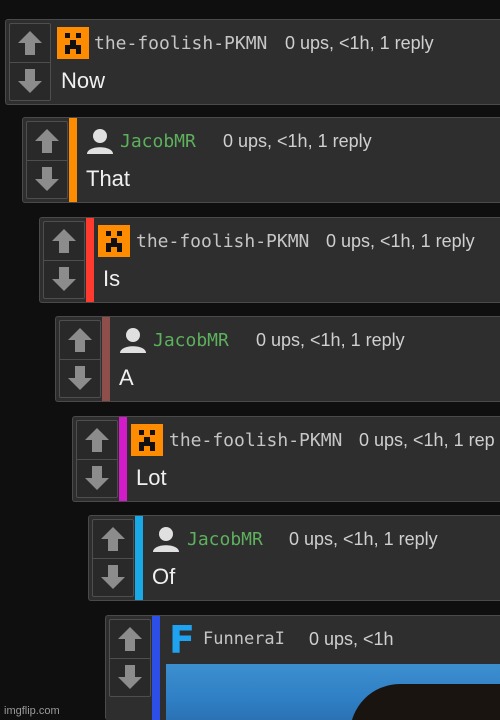  What do you see at coordinates (351, 639) in the screenshot?
I see `comment-meta: 0 ups, <1h` at bounding box center [351, 639].